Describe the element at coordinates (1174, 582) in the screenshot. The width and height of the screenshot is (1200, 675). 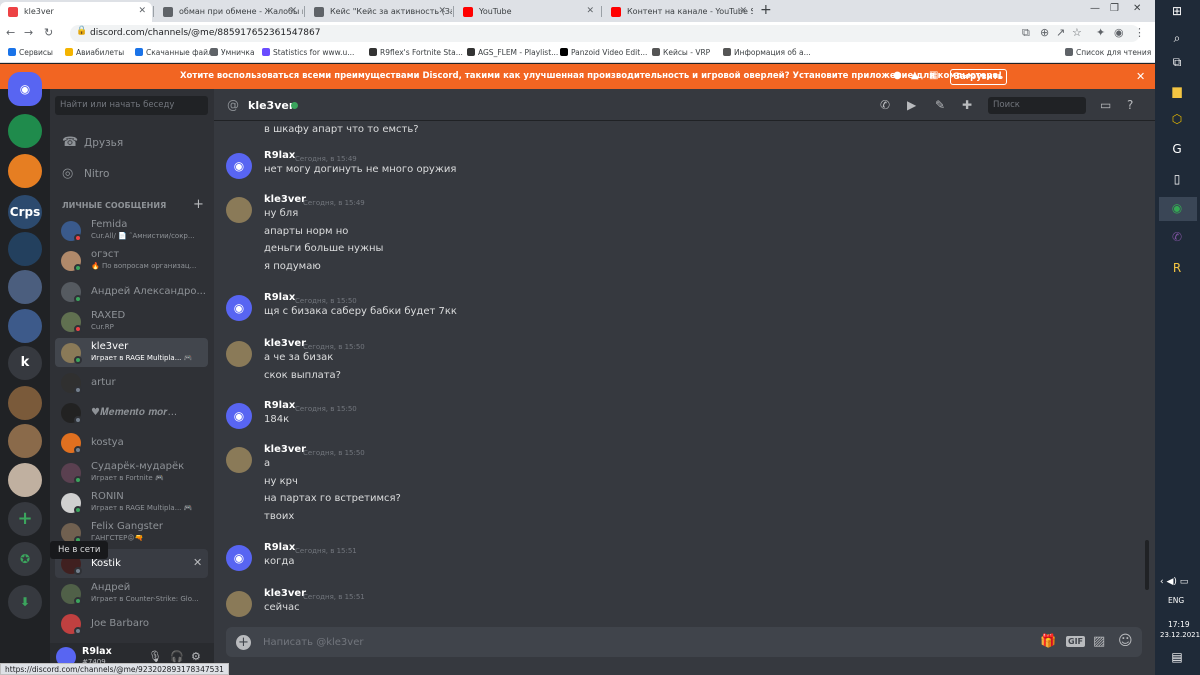
I see `tray-icons: ‹ ◀) ▭` at that location.